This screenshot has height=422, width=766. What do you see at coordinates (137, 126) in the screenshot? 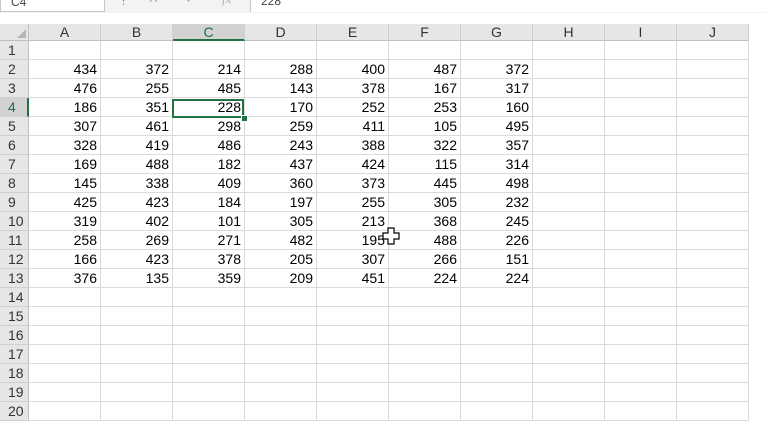
I see `cell-b5: 461` at bounding box center [137, 126].